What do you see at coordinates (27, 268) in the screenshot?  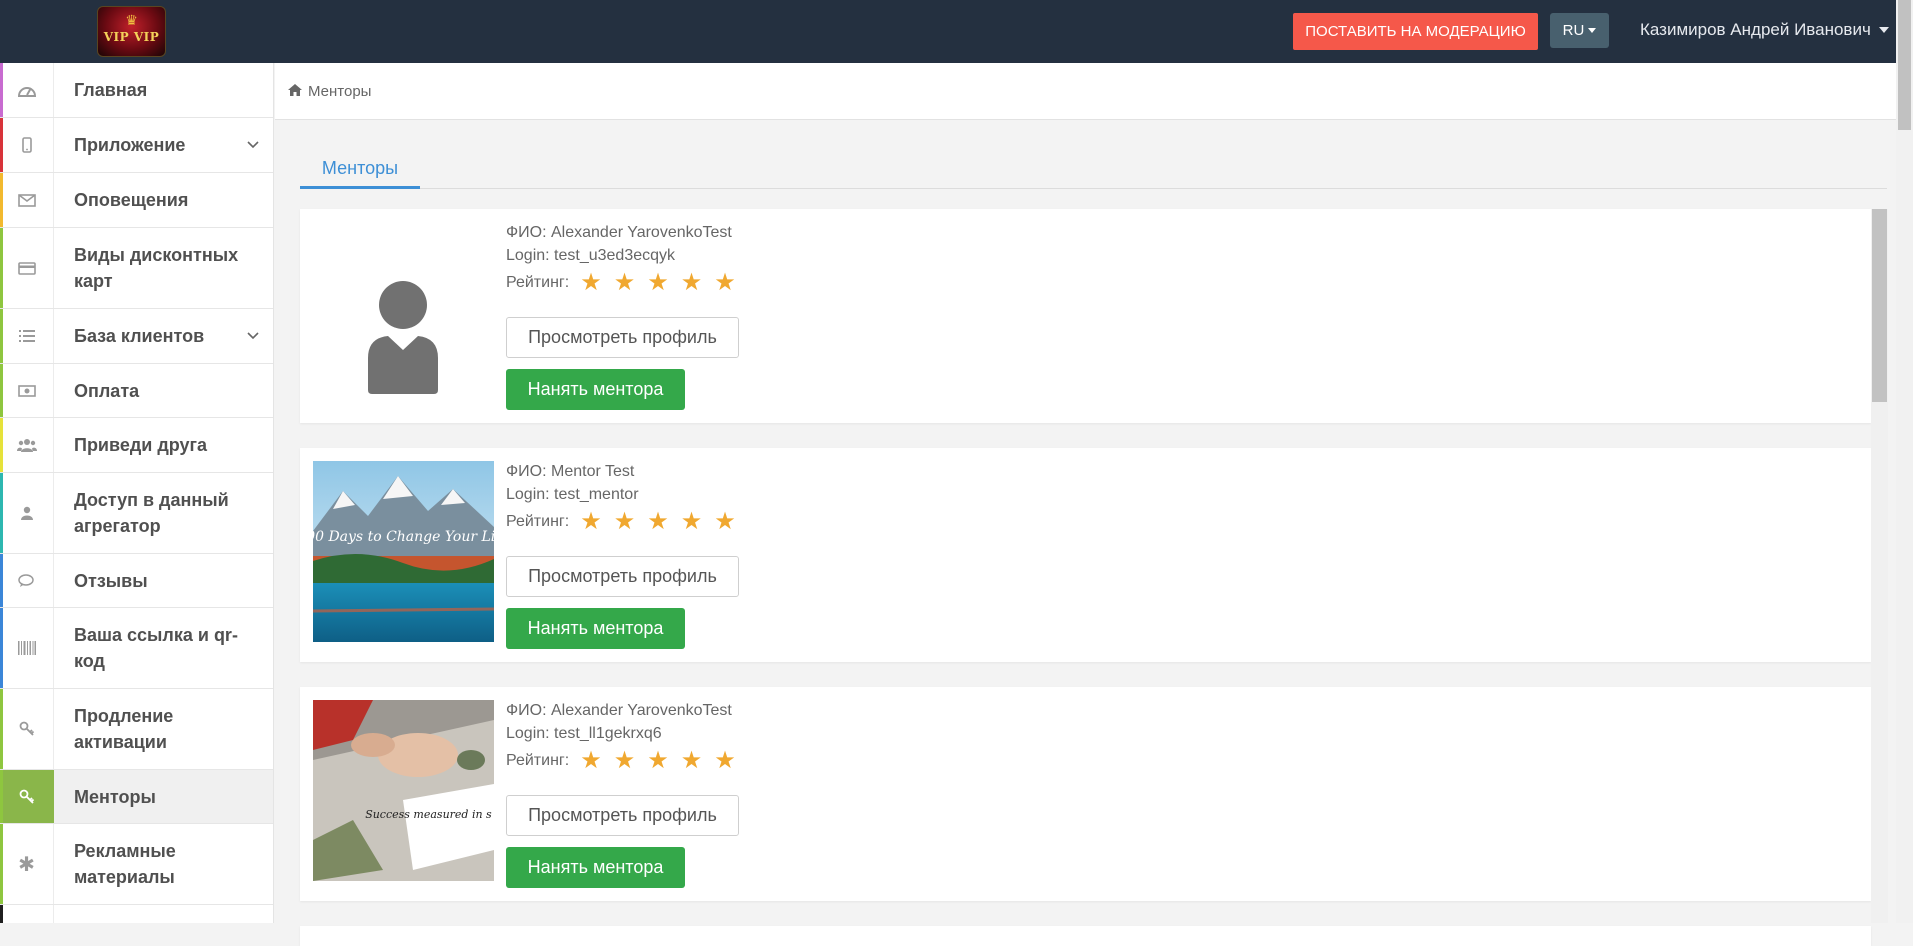 I see `credit-card-icon` at bounding box center [27, 268].